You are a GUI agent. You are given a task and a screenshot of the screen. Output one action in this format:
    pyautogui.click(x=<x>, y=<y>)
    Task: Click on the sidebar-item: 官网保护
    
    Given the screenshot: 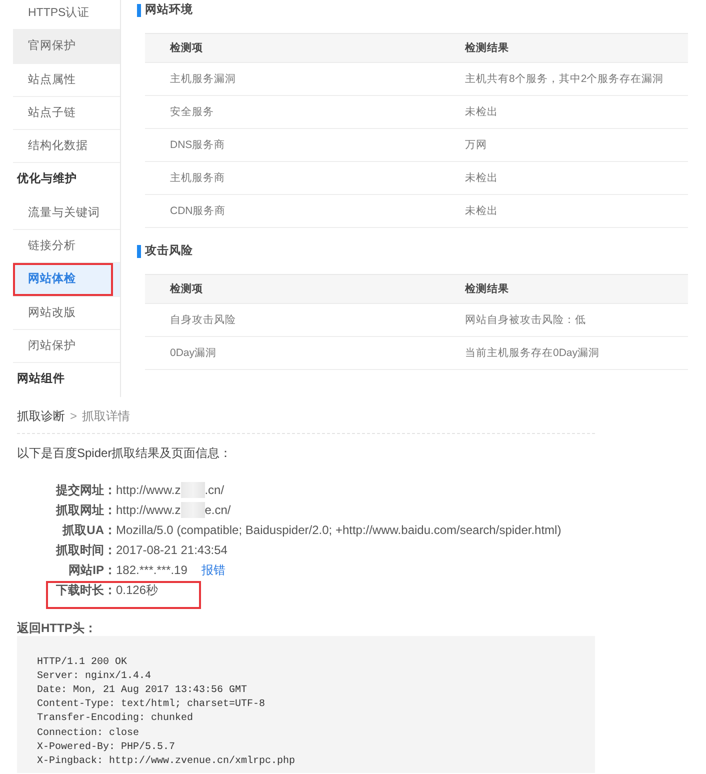 What is the action you would take?
    pyautogui.click(x=66, y=47)
    